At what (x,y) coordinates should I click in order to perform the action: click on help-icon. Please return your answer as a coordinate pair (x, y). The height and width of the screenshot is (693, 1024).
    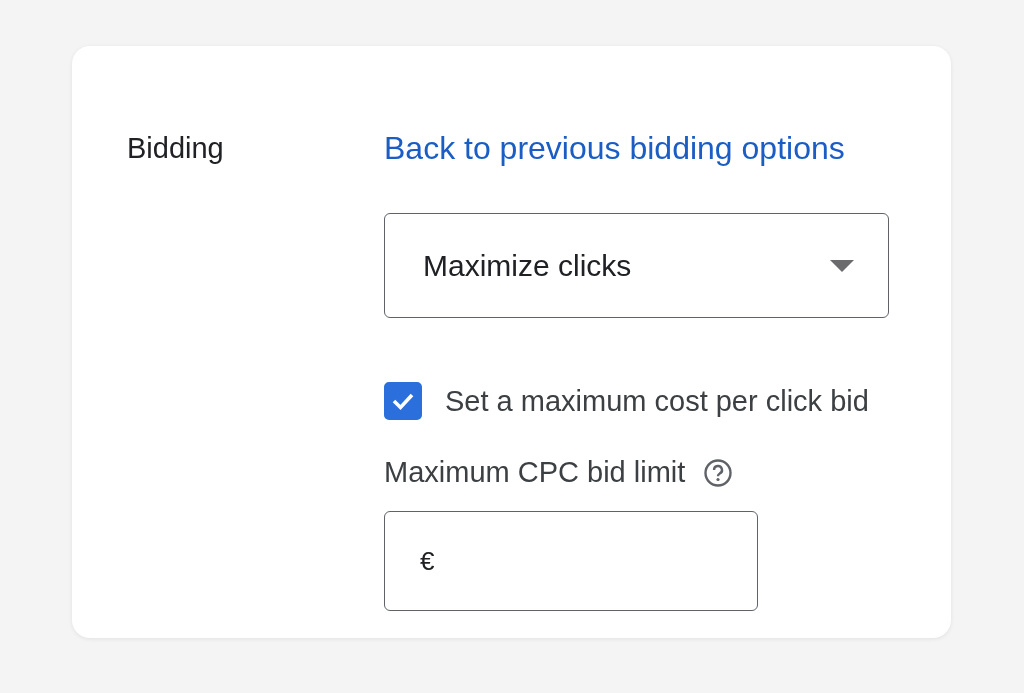
    Looking at the image, I should click on (718, 472).